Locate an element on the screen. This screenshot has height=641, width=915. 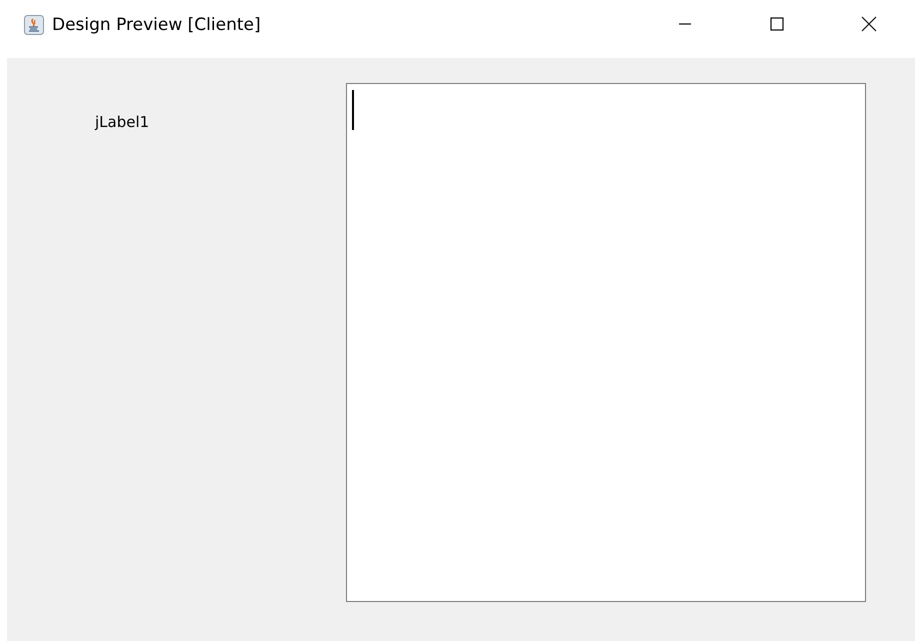
minimize-icon is located at coordinates (685, 24).